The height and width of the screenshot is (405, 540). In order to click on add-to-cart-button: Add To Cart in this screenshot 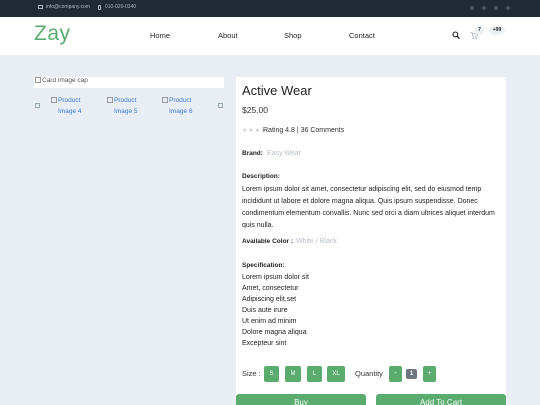, I will do `click(441, 399)`.